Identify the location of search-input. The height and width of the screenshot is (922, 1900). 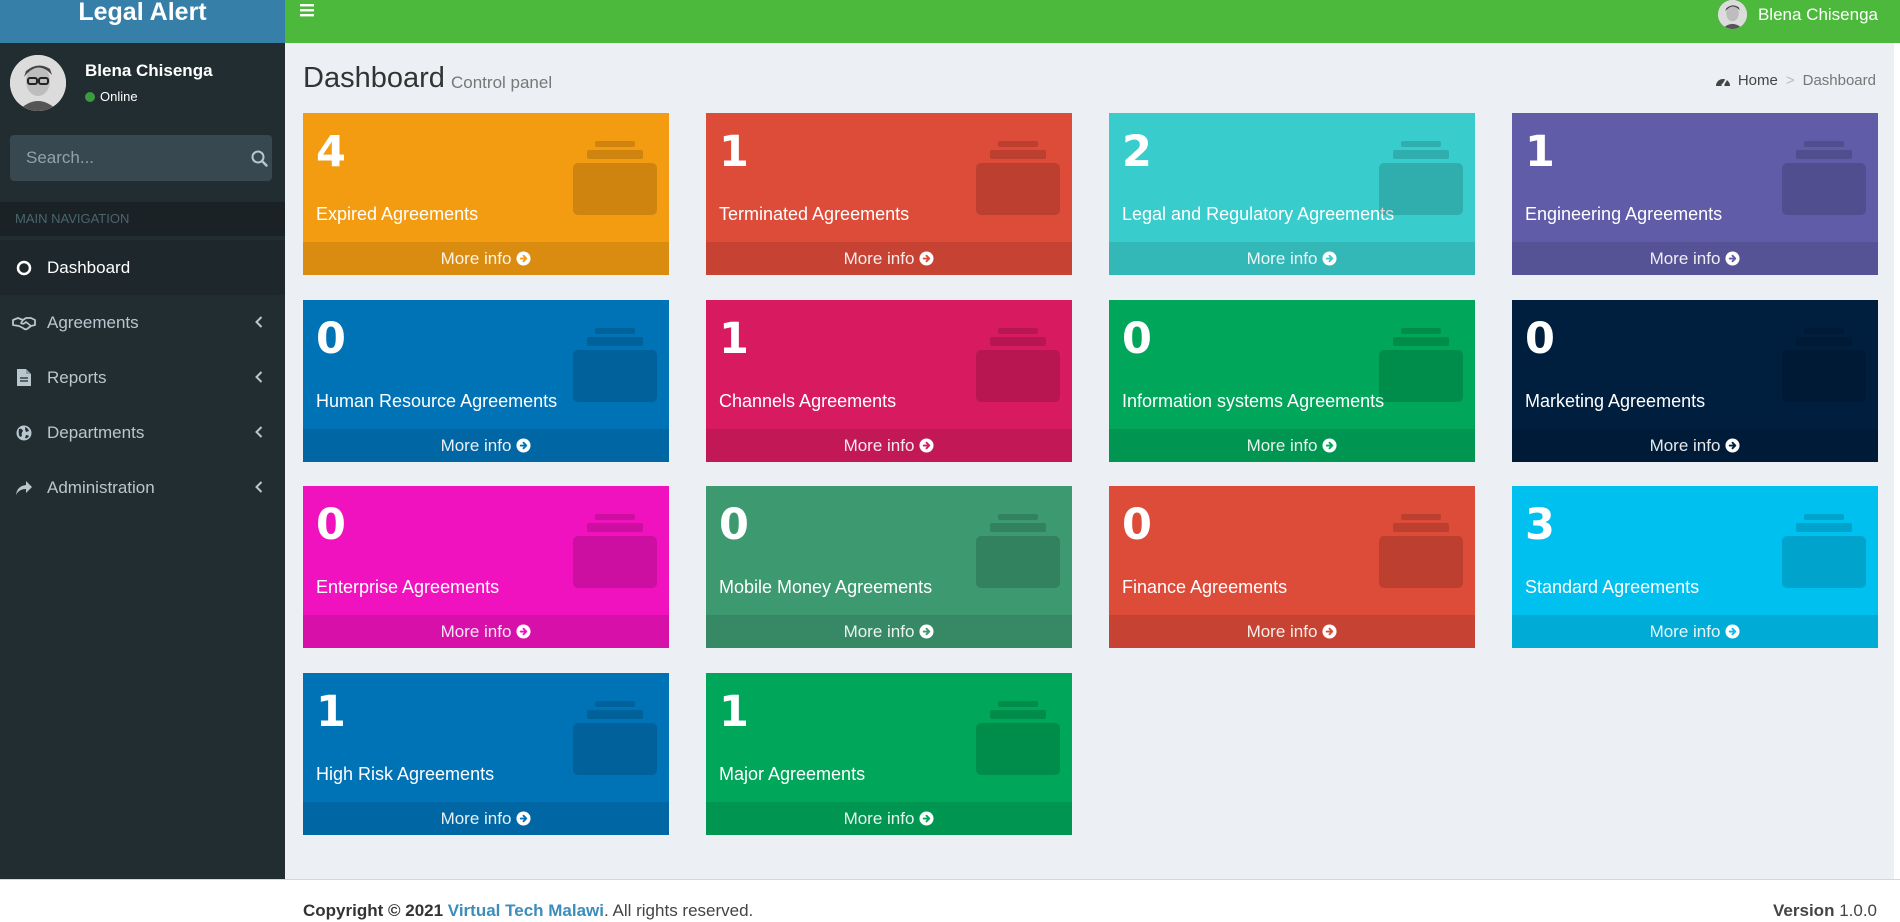
(128, 158).